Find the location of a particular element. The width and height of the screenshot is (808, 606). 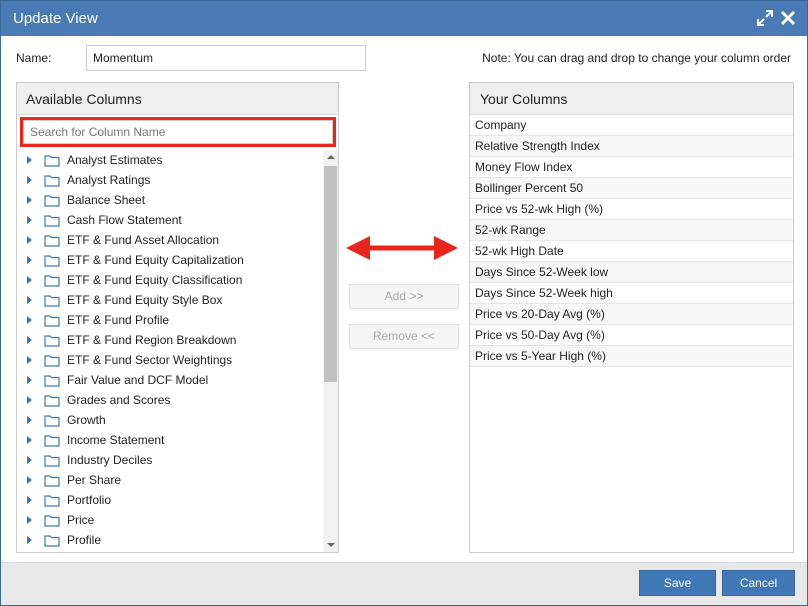

column-list-item: Price vs 52-wk High (%) is located at coordinates (631, 209).